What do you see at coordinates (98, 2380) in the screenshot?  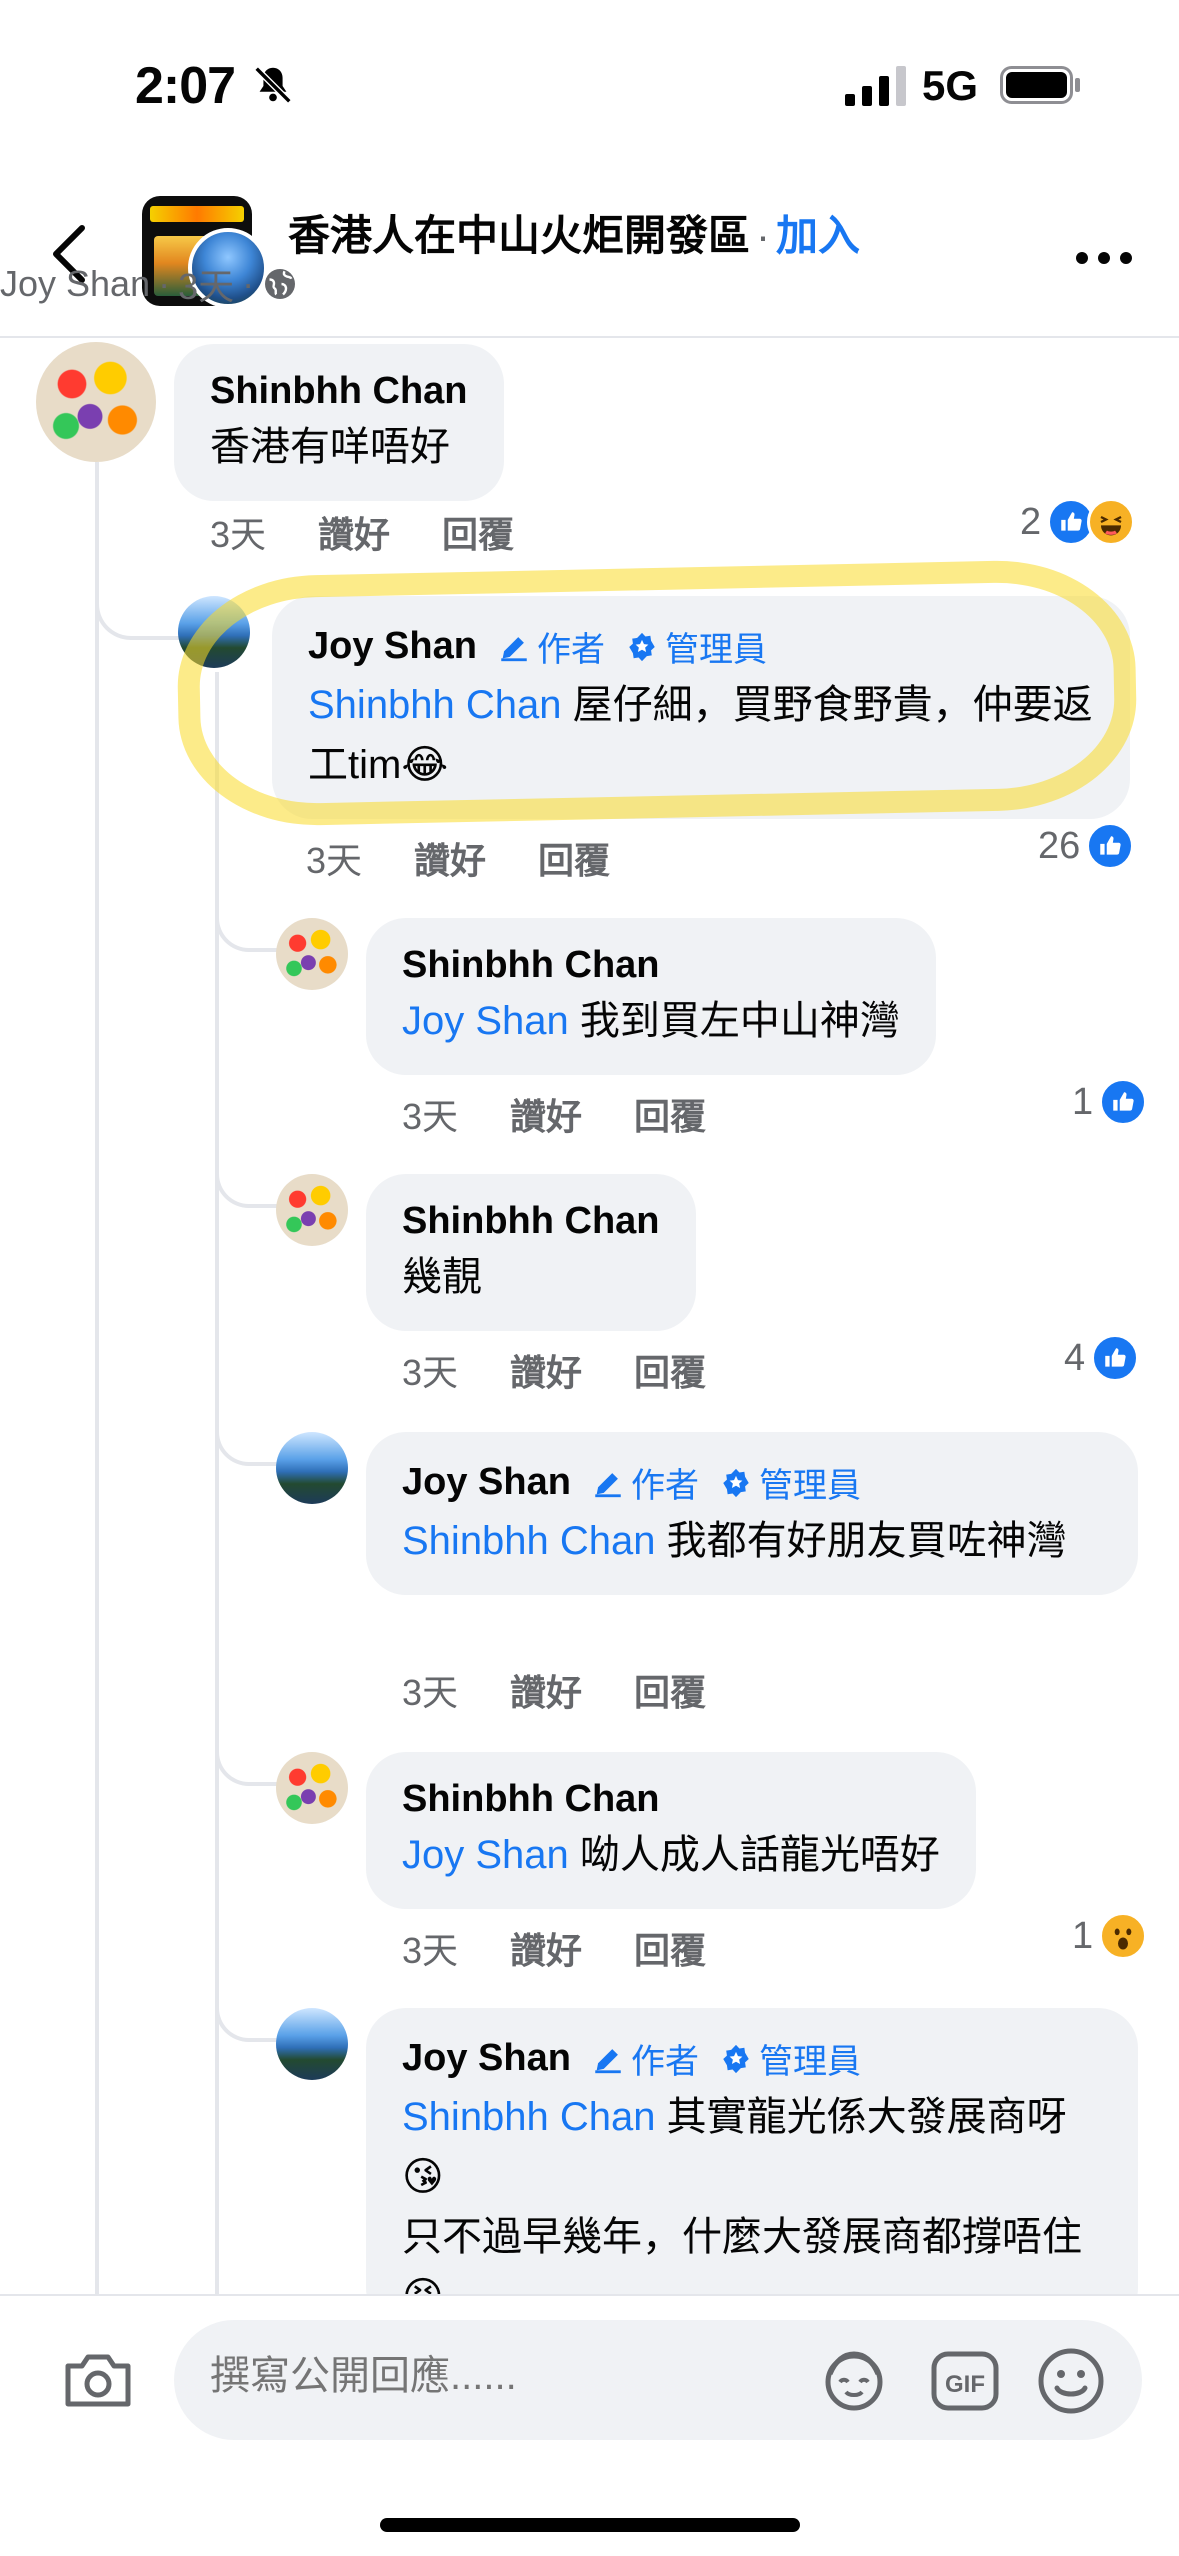 I see `camera-icon` at bounding box center [98, 2380].